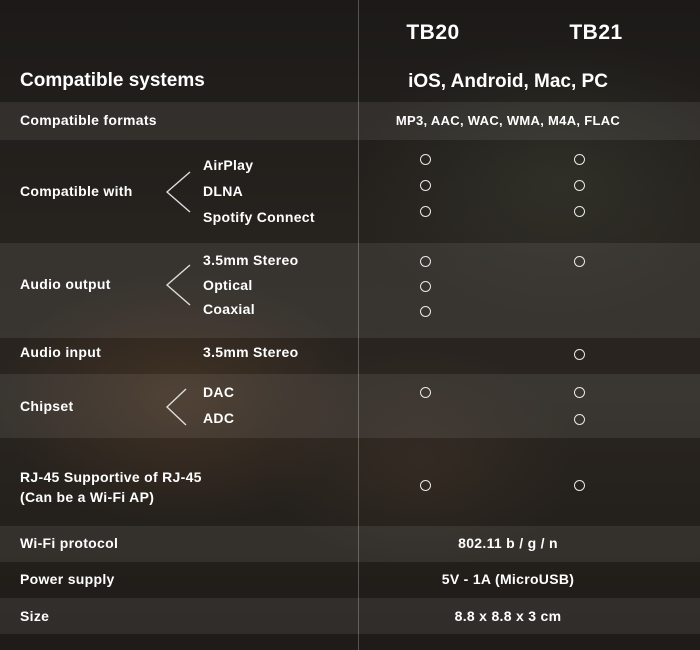 Image resolution: width=700 pixels, height=650 pixels. Describe the element at coordinates (259, 217) in the screenshot. I see `sub-item-spotify-connect: Spotify Connect` at that location.